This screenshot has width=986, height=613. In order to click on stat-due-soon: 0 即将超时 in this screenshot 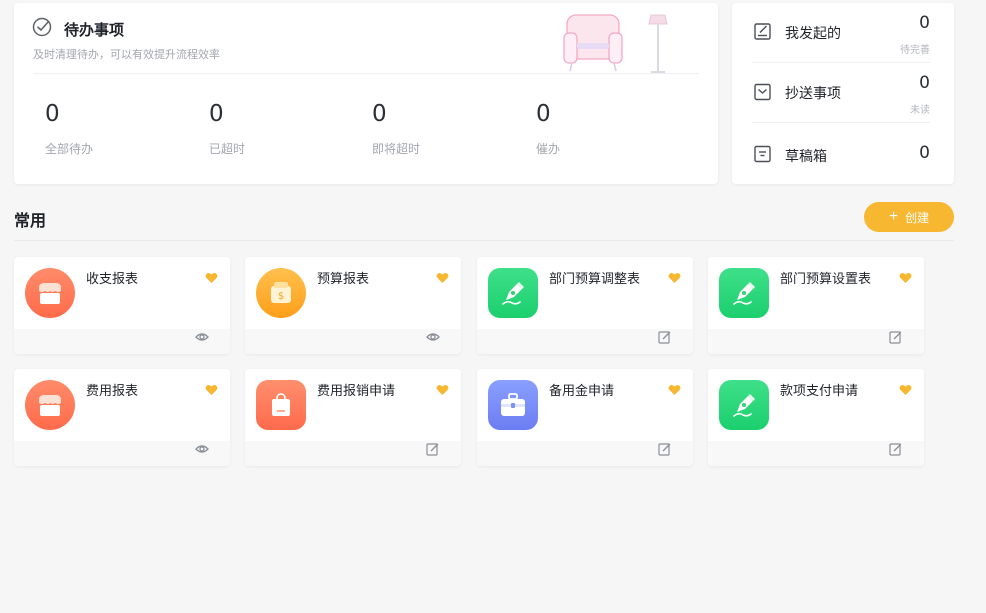, I will do `click(396, 130)`.